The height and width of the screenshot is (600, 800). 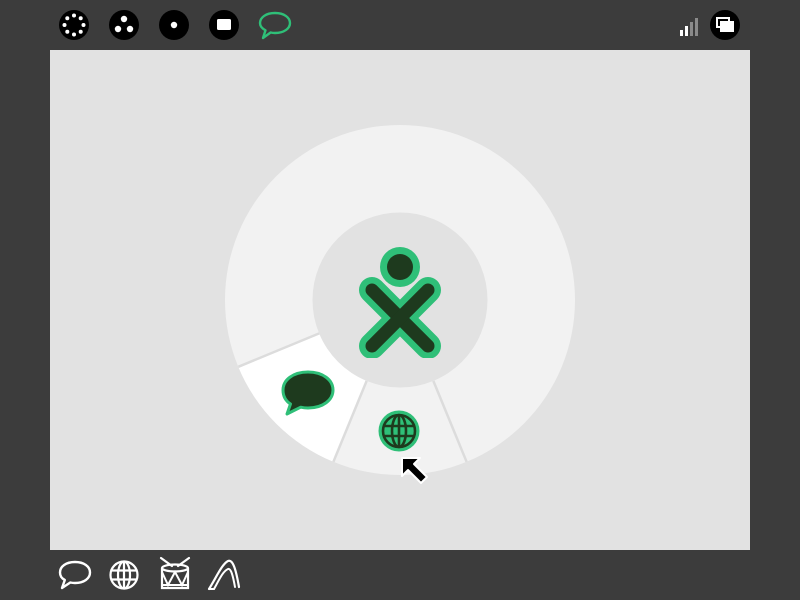 I want to click on tamtam-drum-icon, so click(x=175, y=573).